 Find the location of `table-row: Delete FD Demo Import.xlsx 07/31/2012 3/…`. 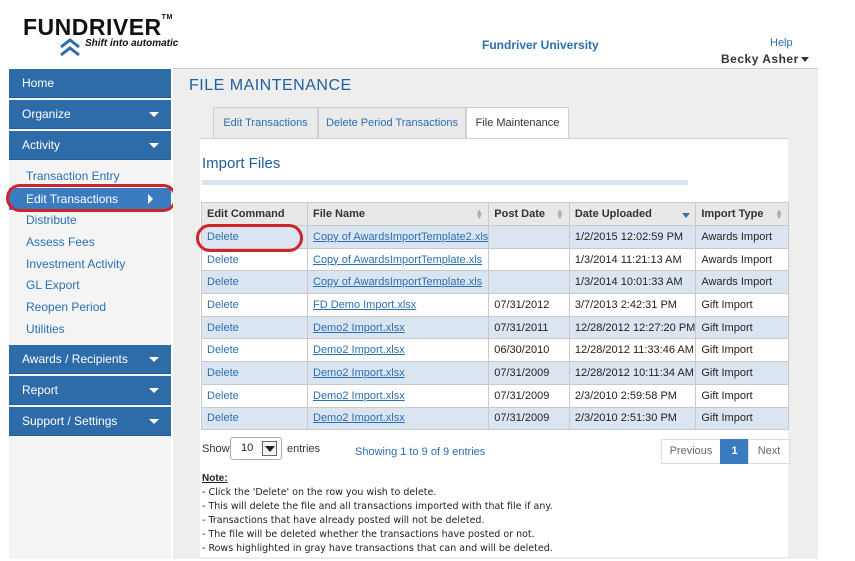

table-row: Delete FD Demo Import.xlsx 07/31/2012 3/… is located at coordinates (495, 305).